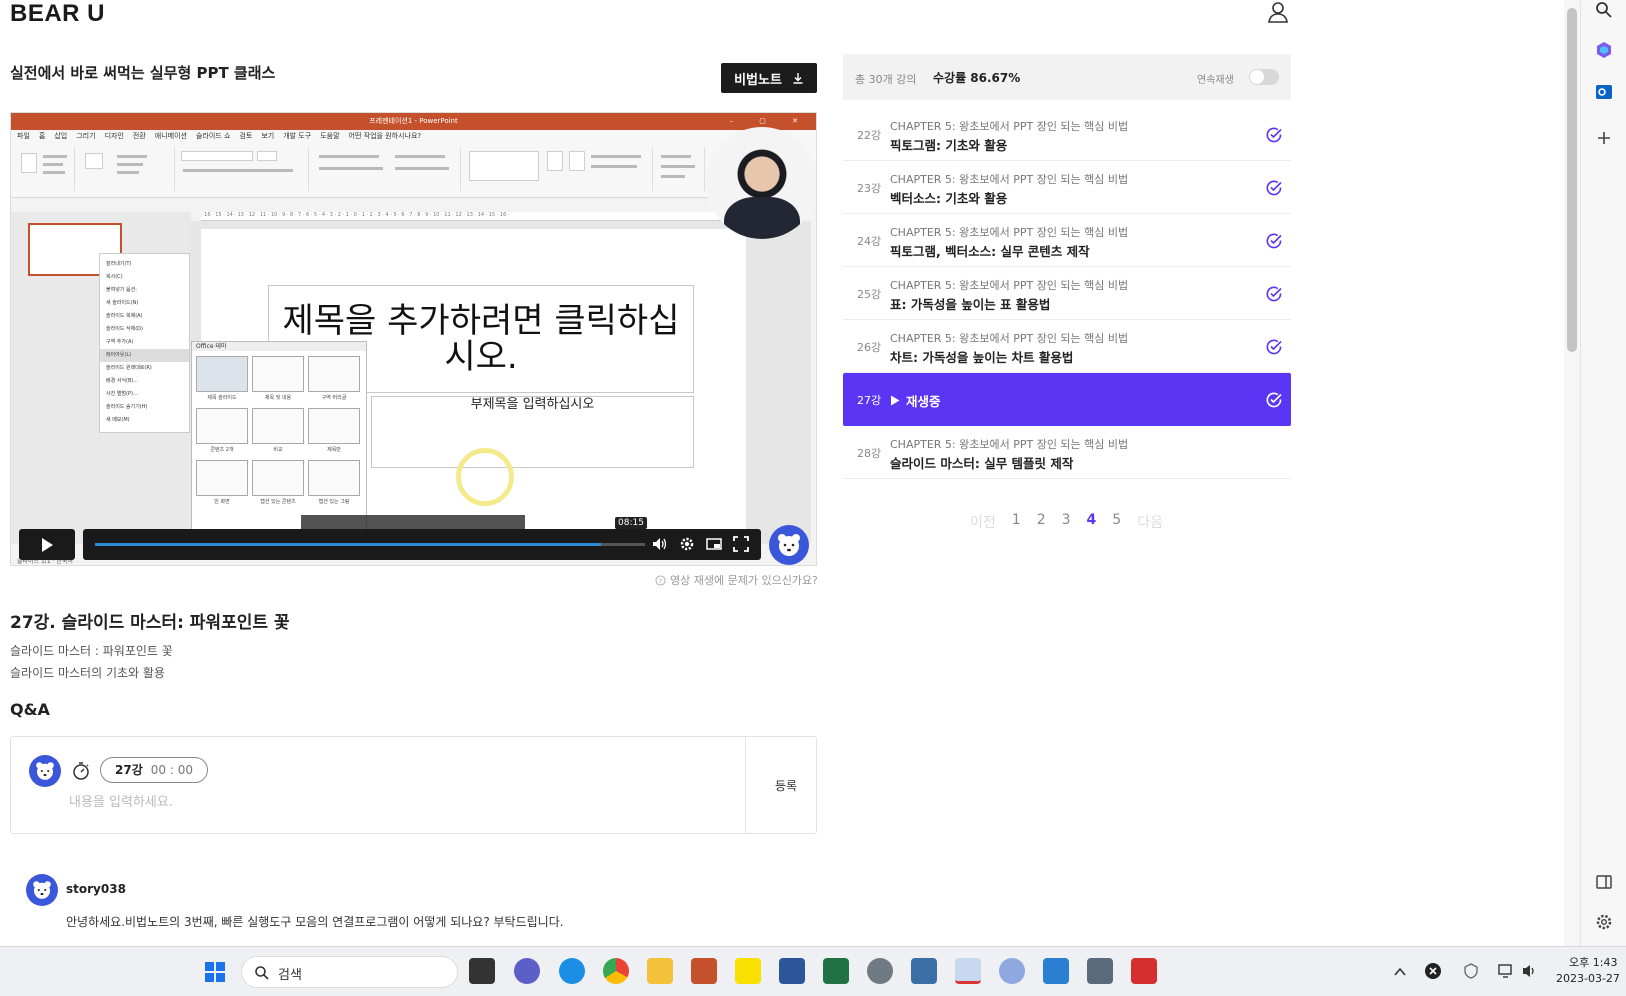  Describe the element at coordinates (1604, 138) in the screenshot. I see `add-icon` at that location.